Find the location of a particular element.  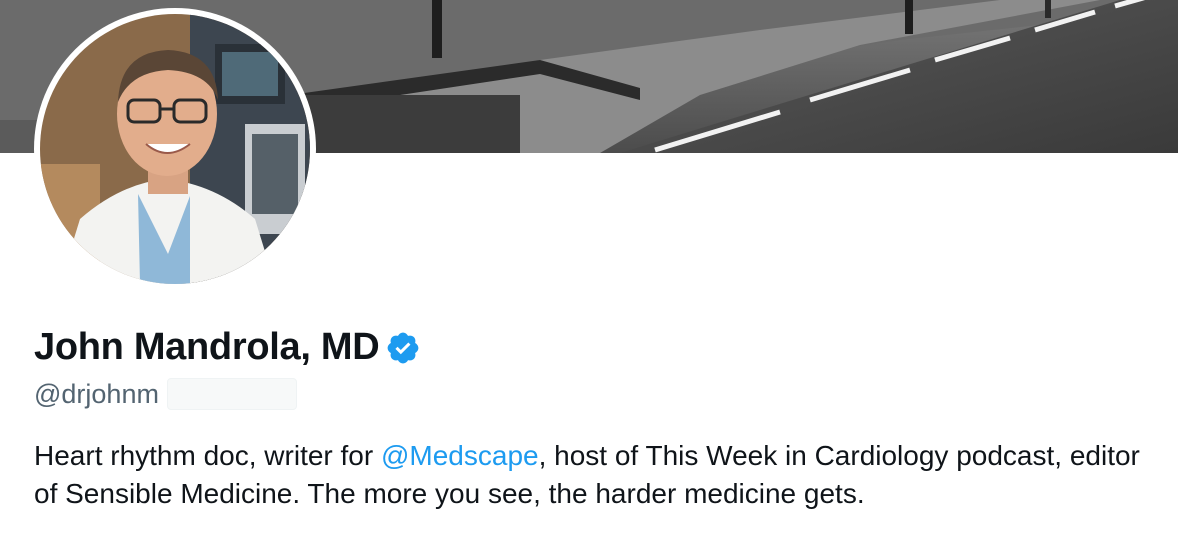

bio-mention-link: @Medscape is located at coordinates (460, 455).